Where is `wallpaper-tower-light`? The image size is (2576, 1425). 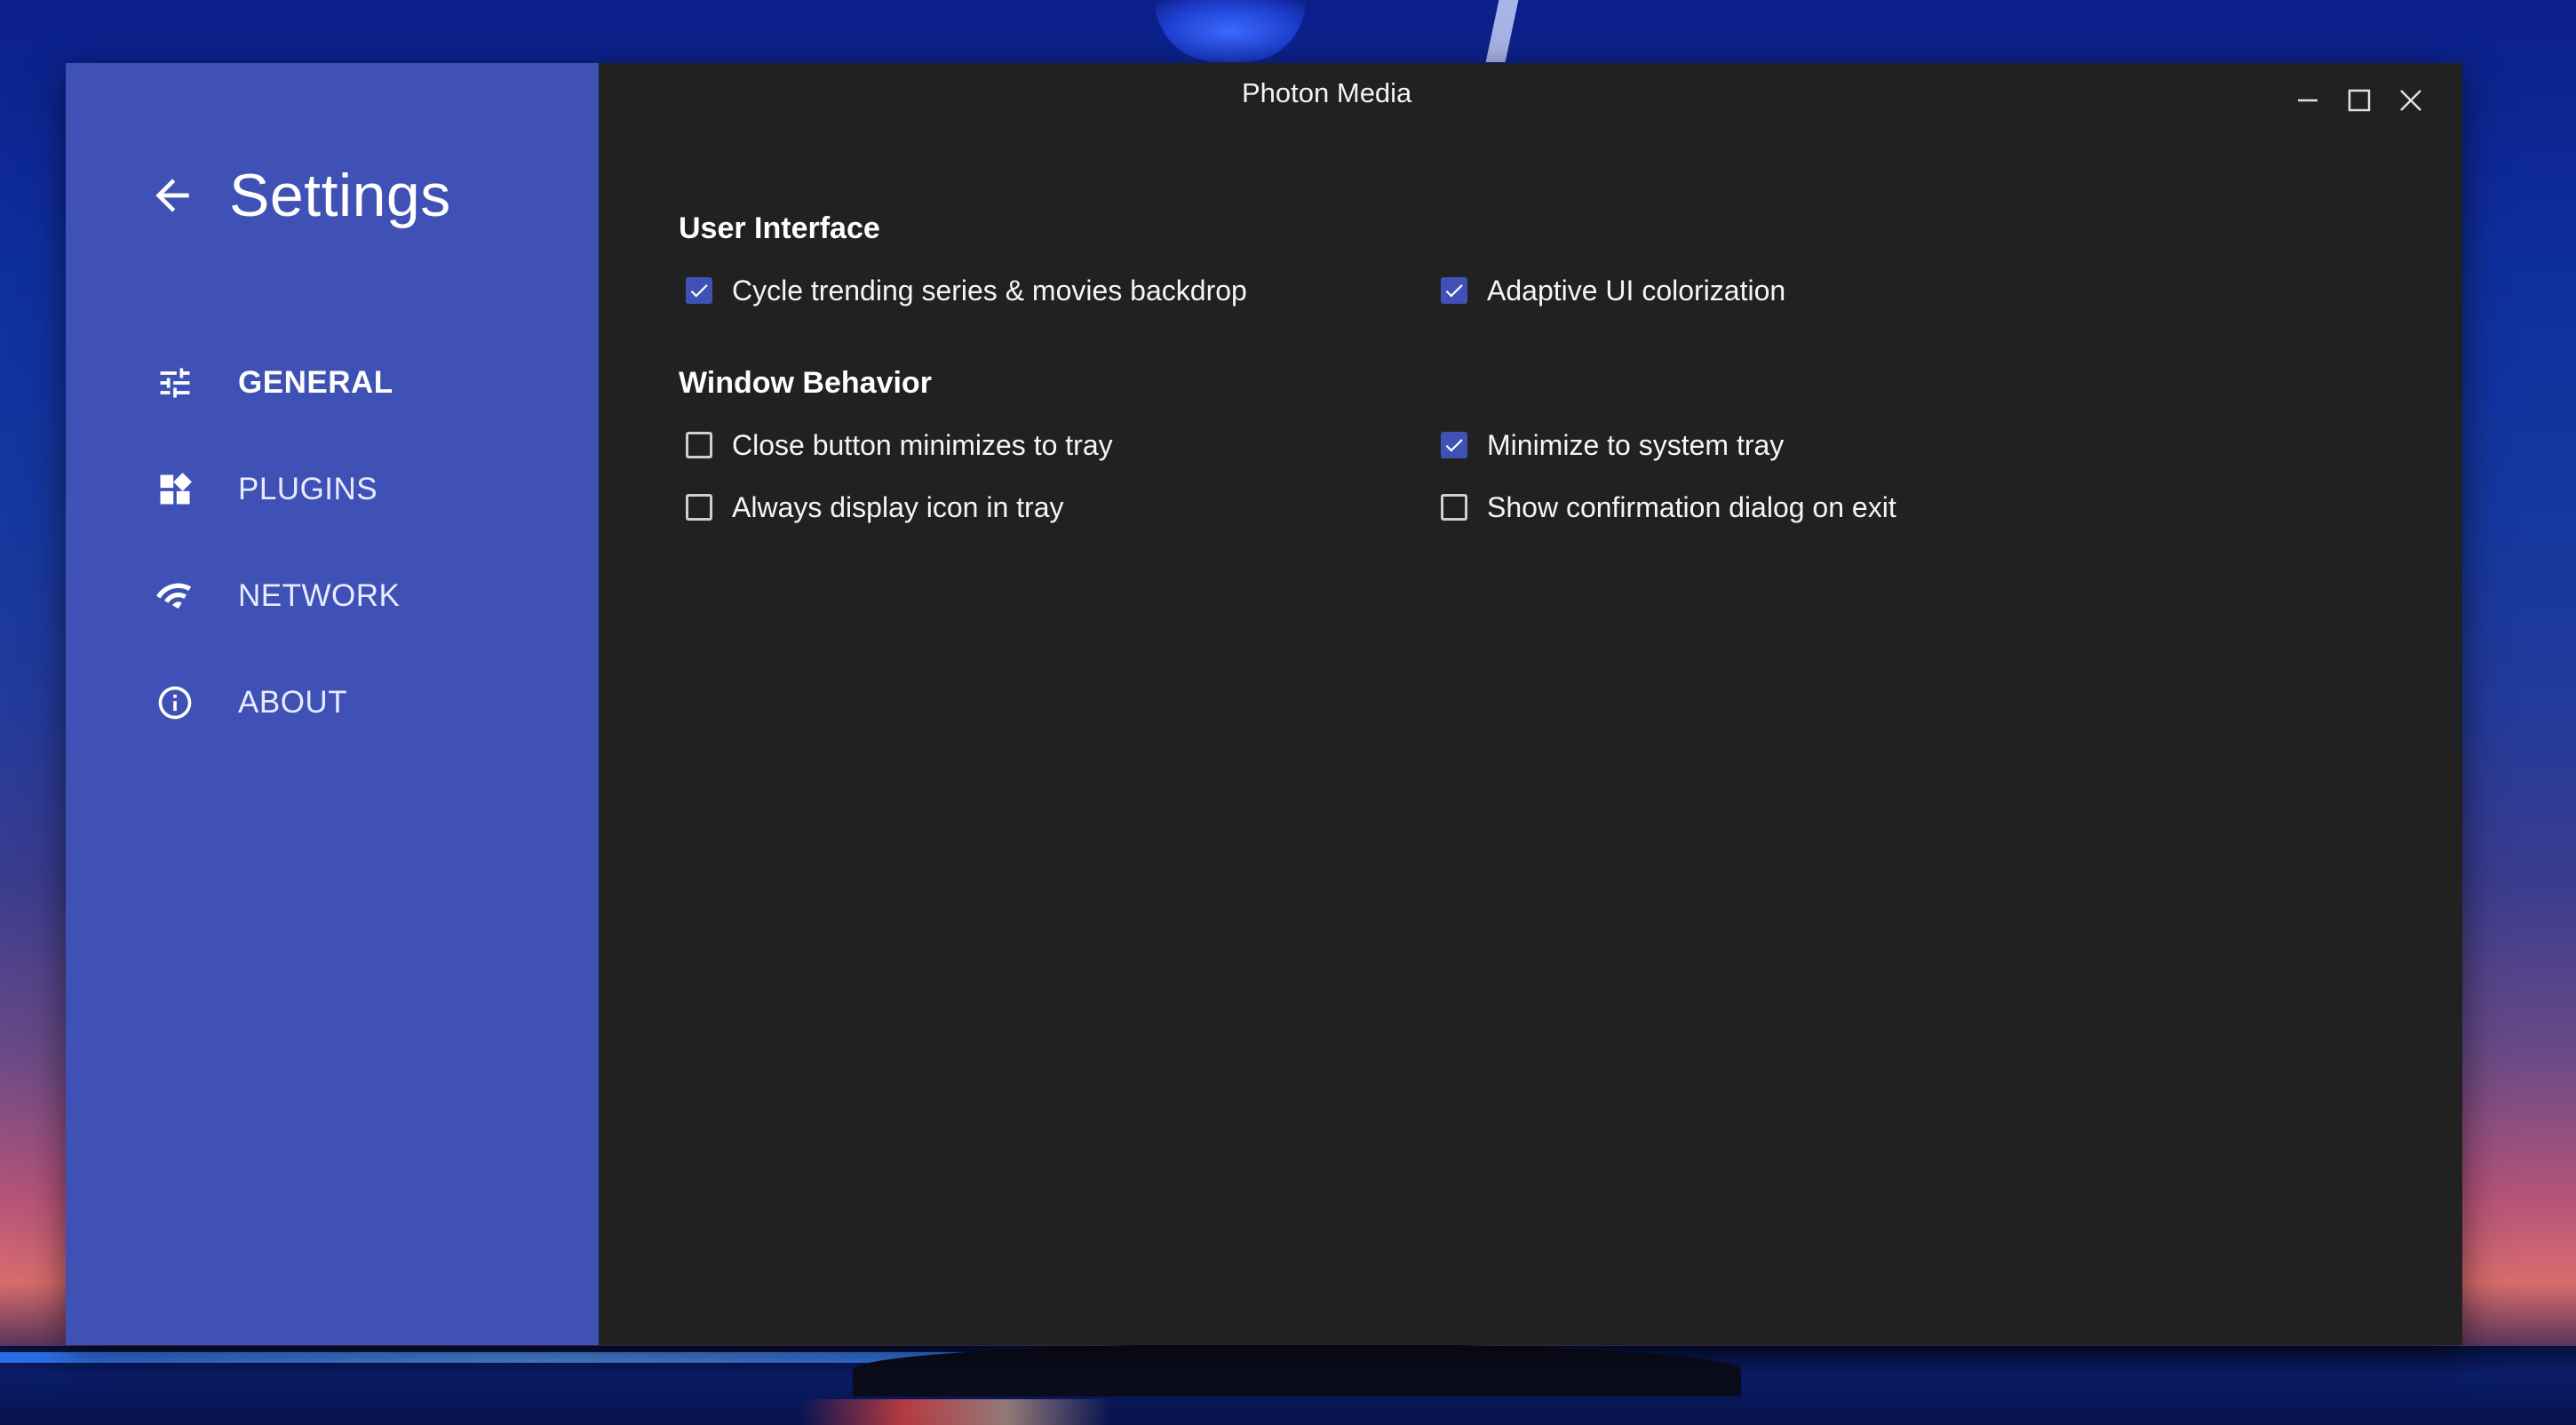
wallpaper-tower-light is located at coordinates (1230, 31).